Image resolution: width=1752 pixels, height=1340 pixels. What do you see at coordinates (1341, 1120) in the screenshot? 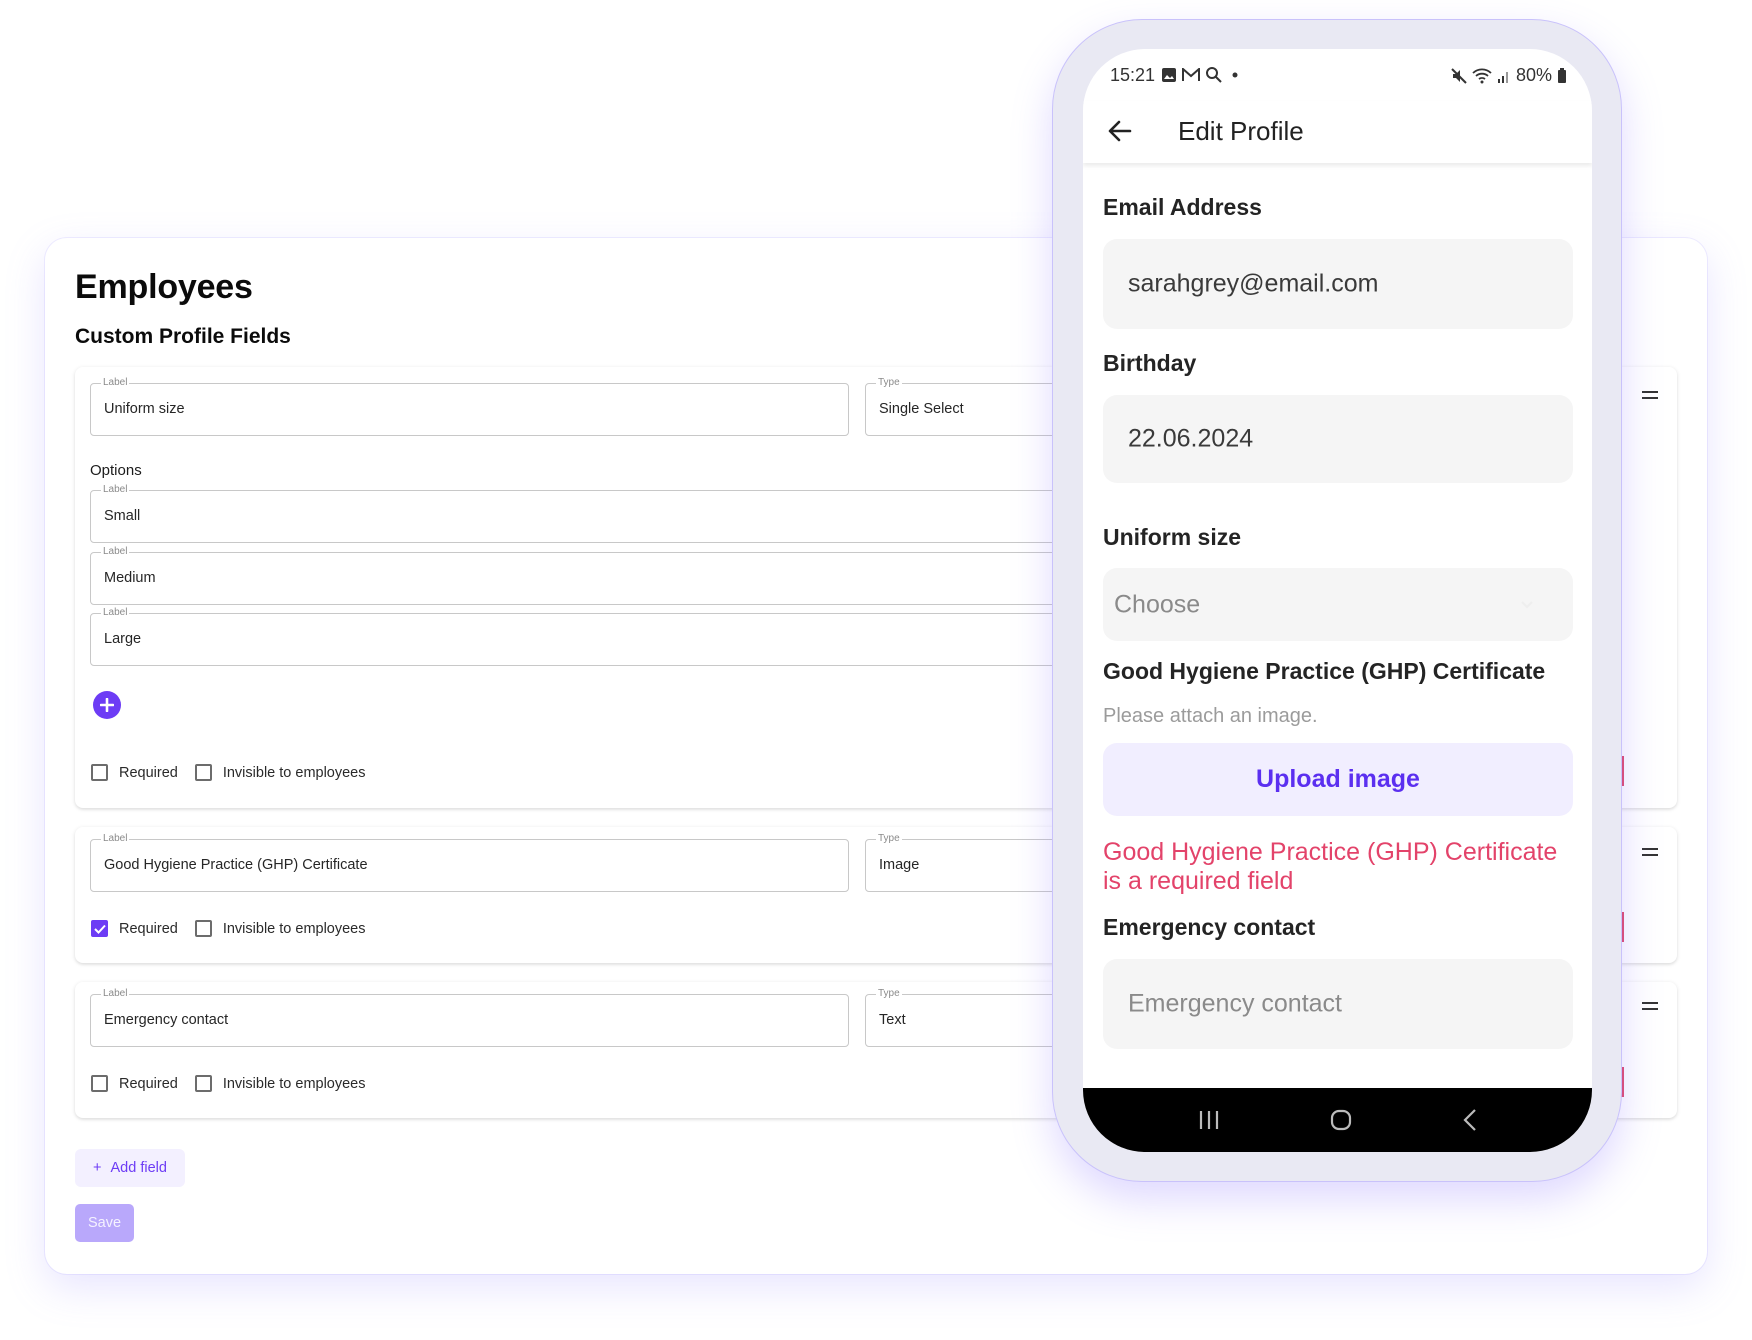
I see `home-icon` at bounding box center [1341, 1120].